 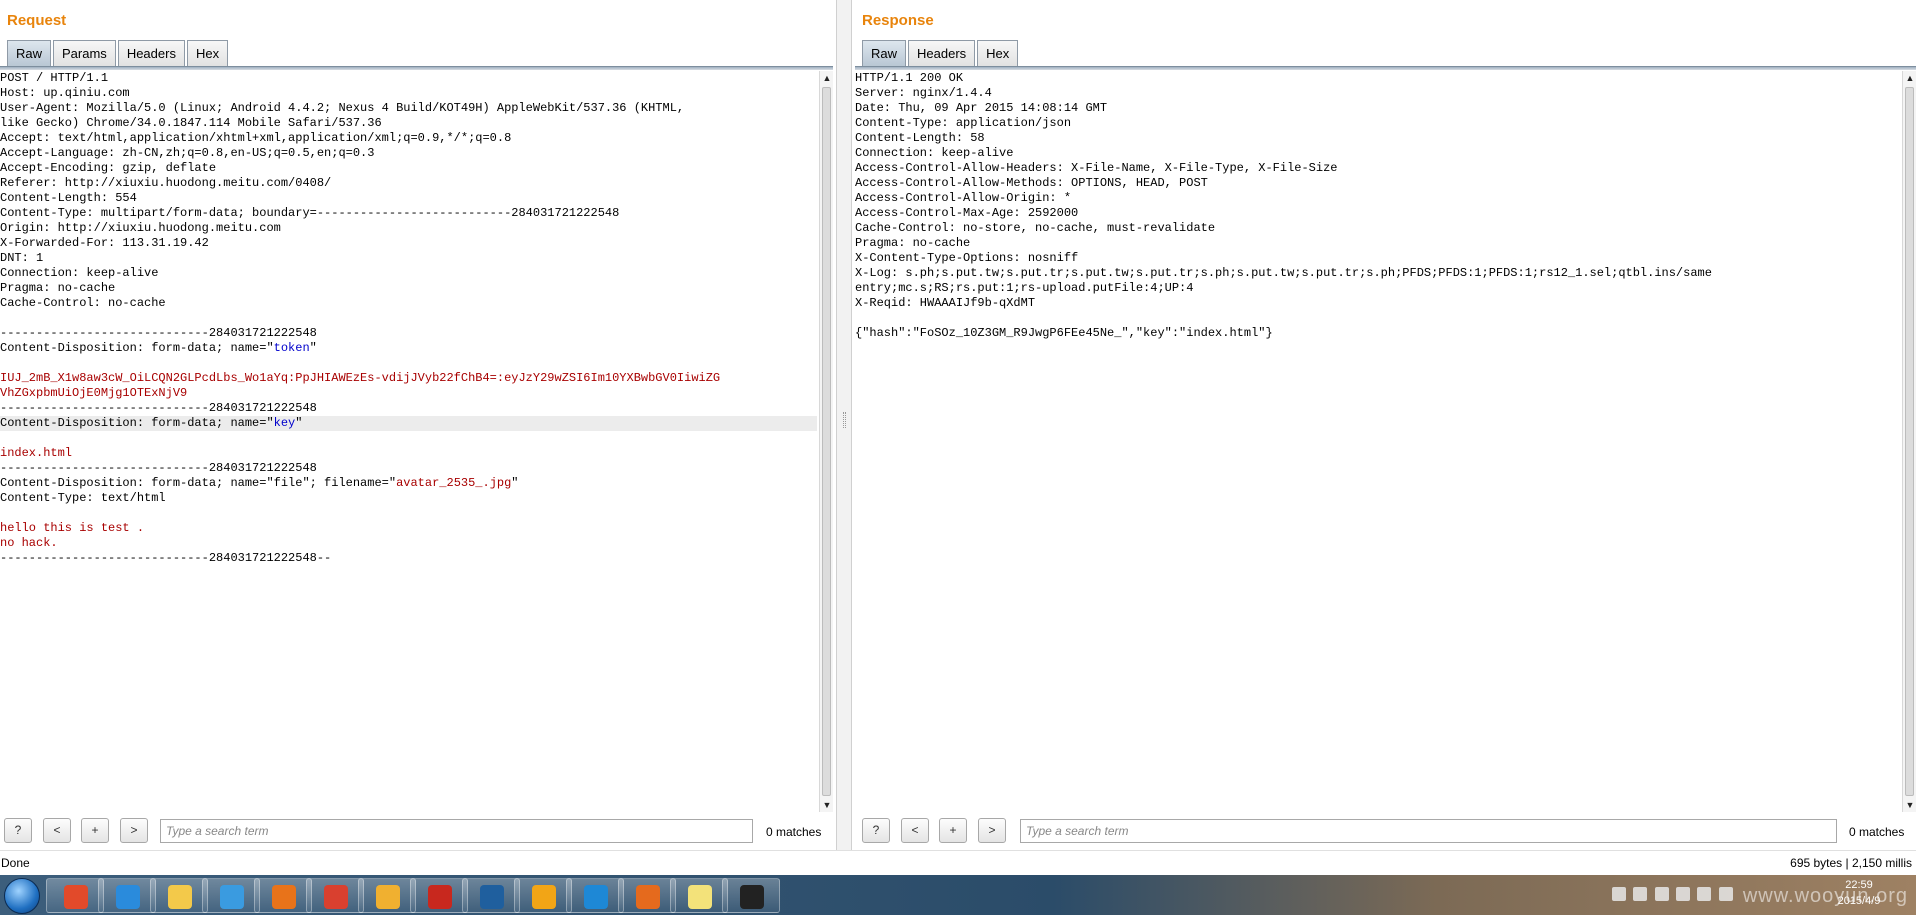 What do you see at coordinates (207, 53) in the screenshot?
I see `request-tab-hex: Hex` at bounding box center [207, 53].